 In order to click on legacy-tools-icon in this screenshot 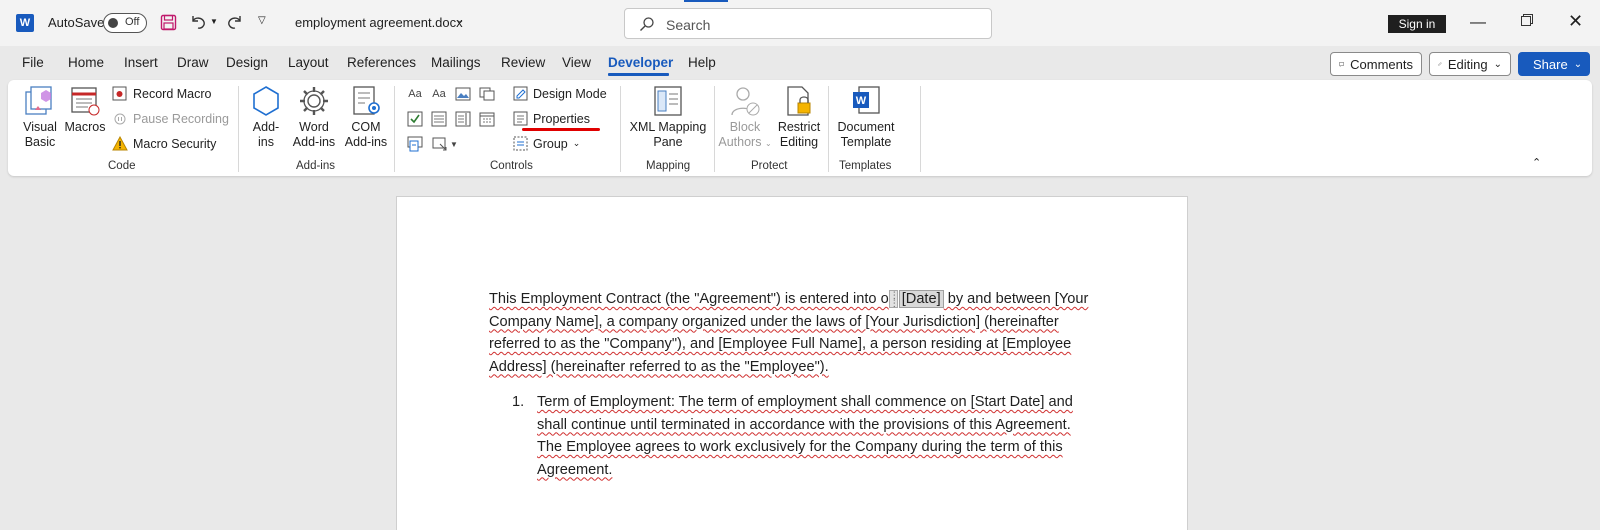, I will do `click(439, 144)`.